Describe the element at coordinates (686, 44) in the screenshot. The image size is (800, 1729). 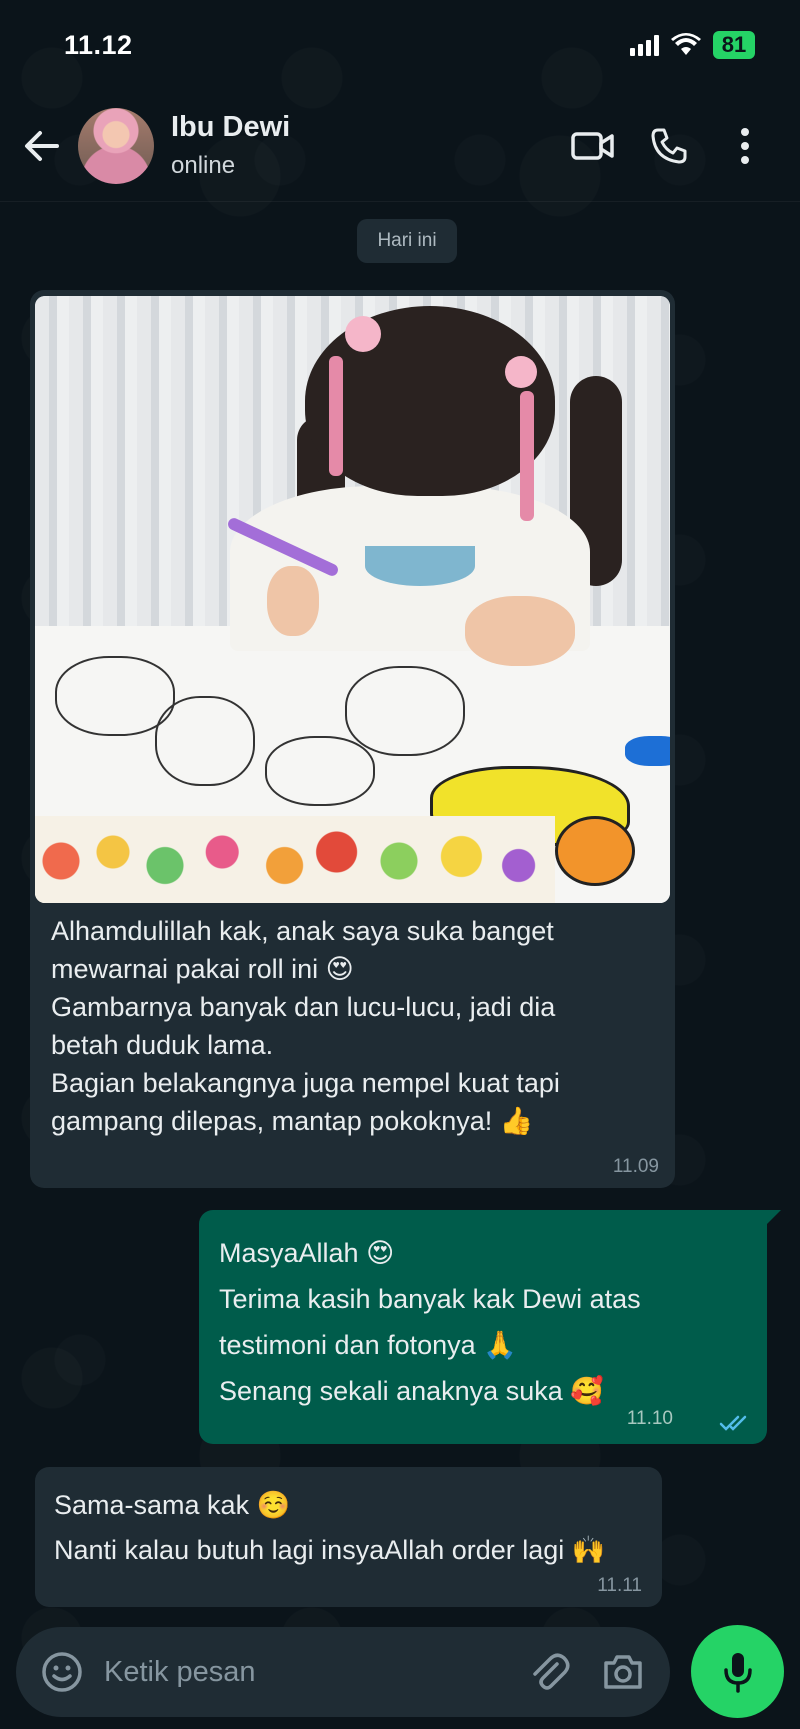
I see `wifi-icon` at that location.